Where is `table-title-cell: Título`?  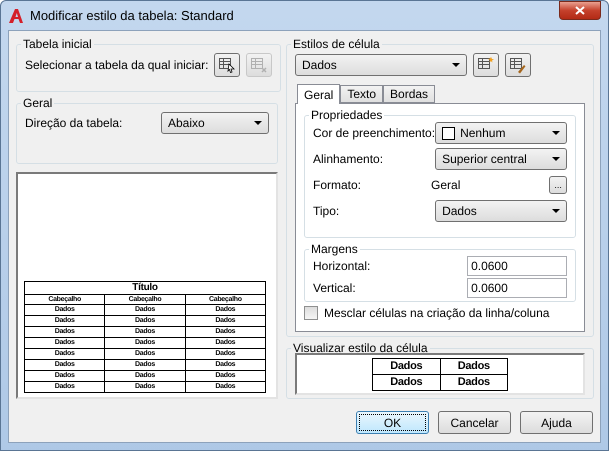 table-title-cell: Título is located at coordinates (145, 288).